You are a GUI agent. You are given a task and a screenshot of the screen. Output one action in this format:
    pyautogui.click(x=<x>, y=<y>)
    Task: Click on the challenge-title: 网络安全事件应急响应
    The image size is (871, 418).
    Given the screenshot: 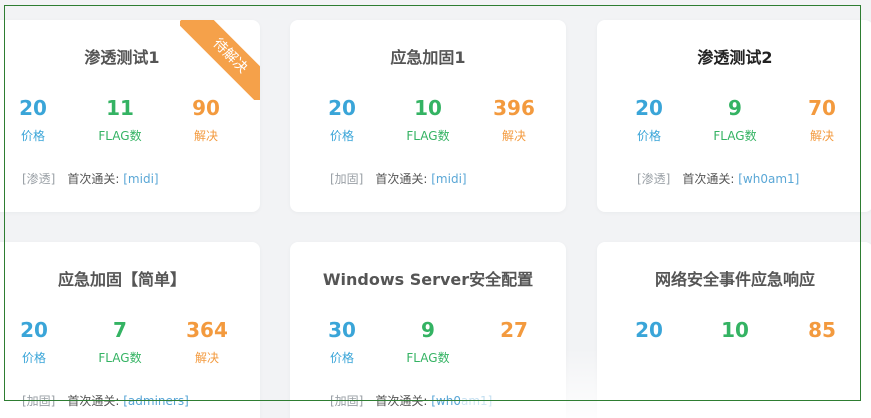 What is the action you would take?
    pyautogui.click(x=734, y=279)
    